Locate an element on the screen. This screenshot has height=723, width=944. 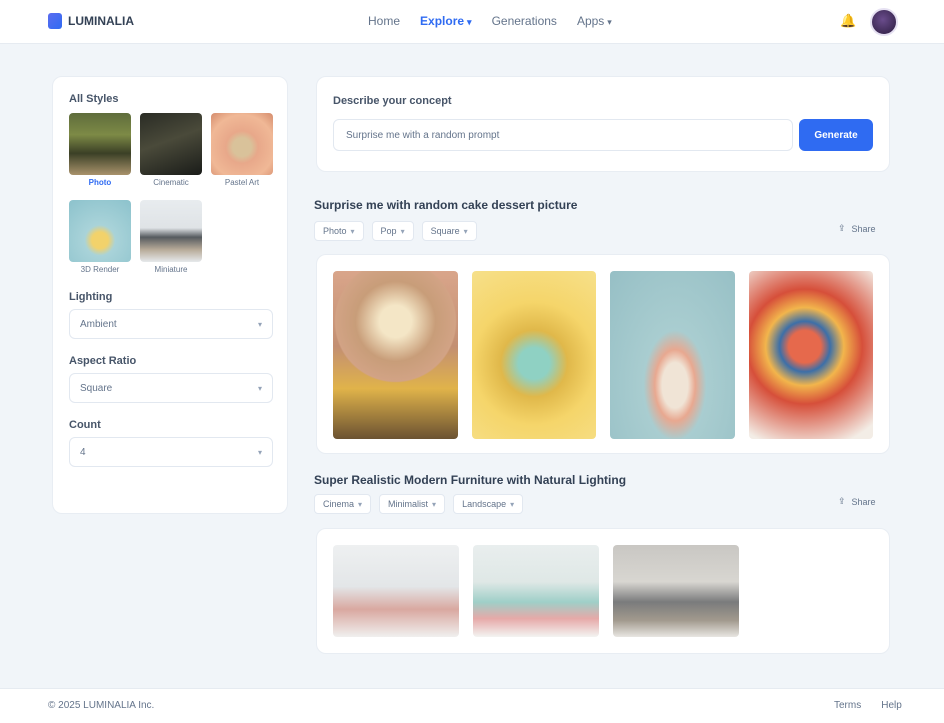
footer-link-terms: Terms is located at coordinates (847, 705).